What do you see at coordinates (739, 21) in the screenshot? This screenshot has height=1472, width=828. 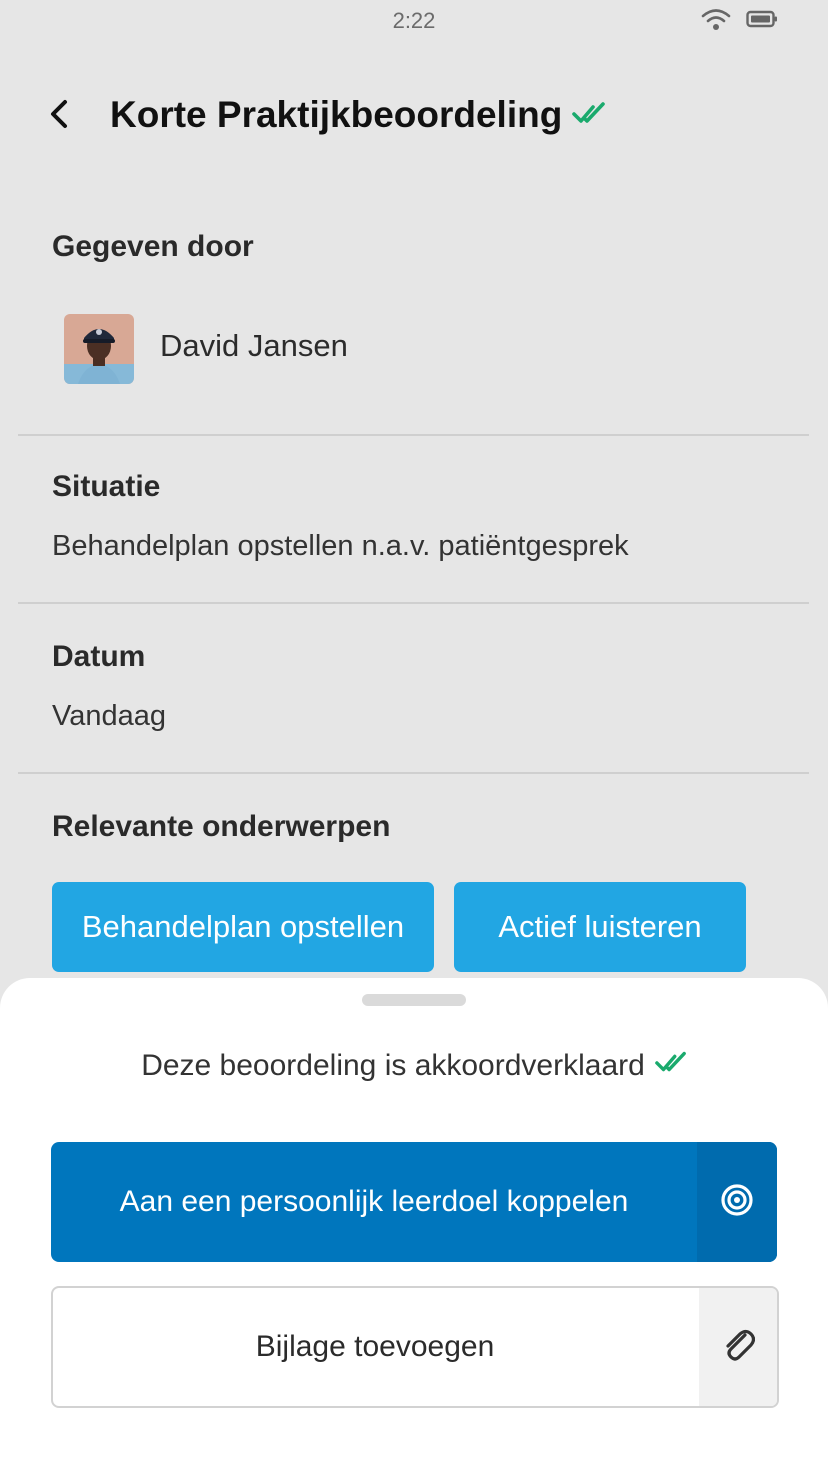 I see `status-icons` at bounding box center [739, 21].